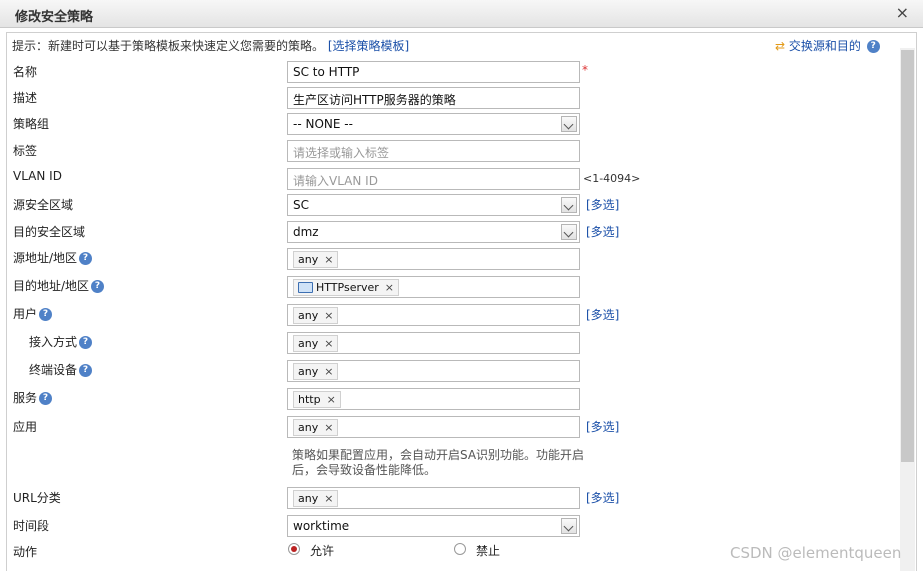  I want to click on app-label: 应用, so click(25, 427).